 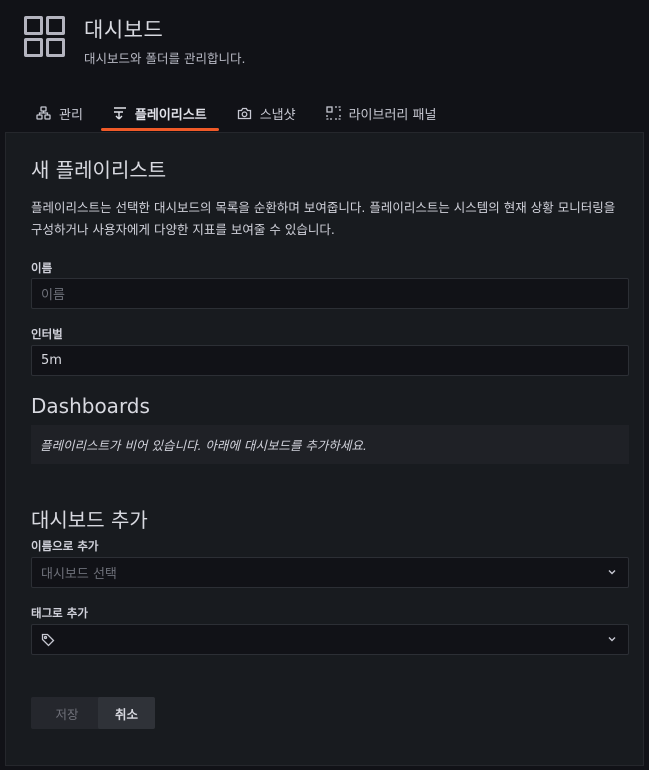 I want to click on dashboard-select: 대시보드 선택, so click(x=330, y=572).